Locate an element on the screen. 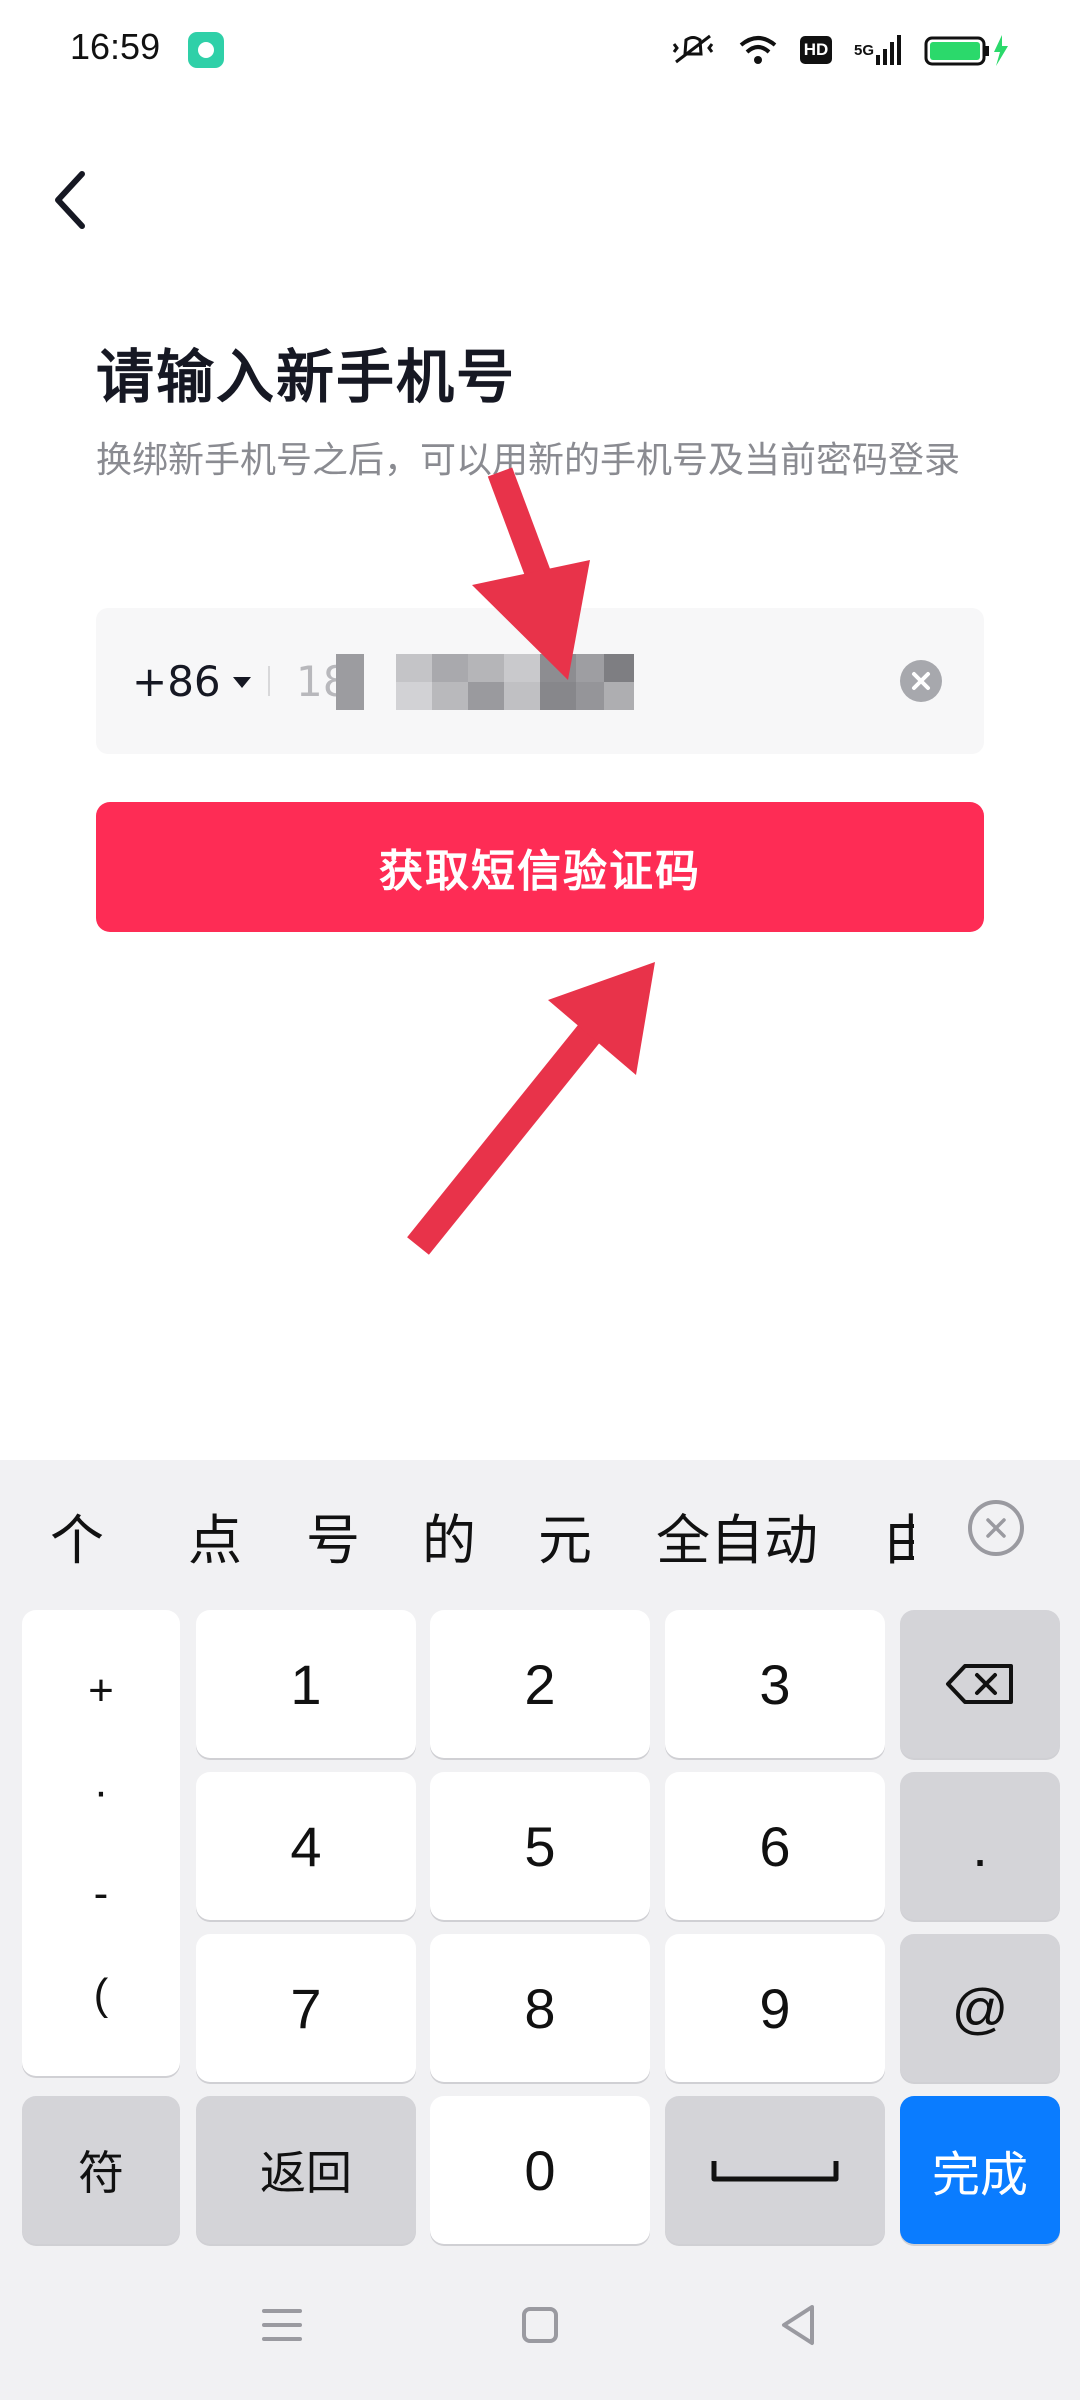  key-3: 3 is located at coordinates (775, 1684).